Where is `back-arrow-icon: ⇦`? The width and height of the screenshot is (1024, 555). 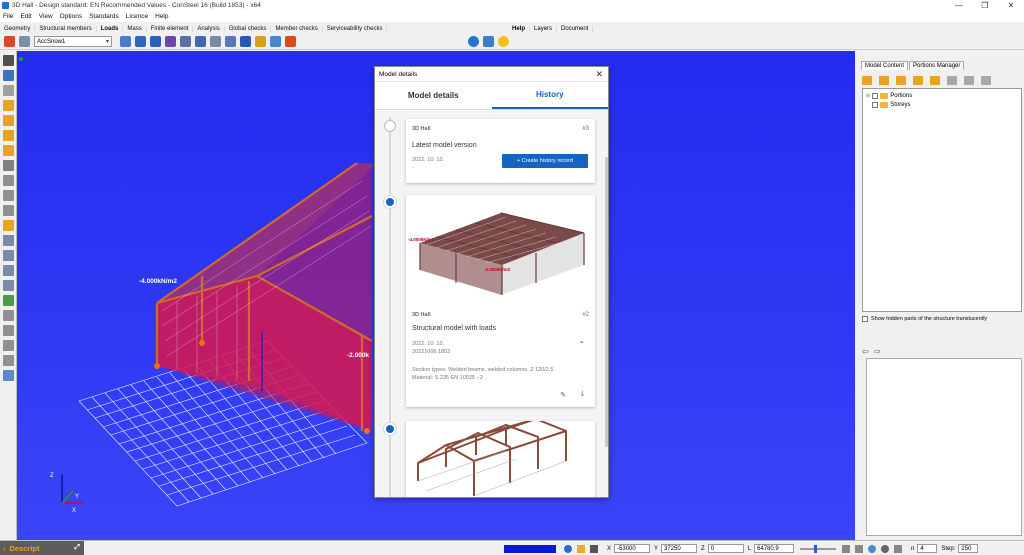 back-arrow-icon: ⇦ is located at coordinates (865, 351).